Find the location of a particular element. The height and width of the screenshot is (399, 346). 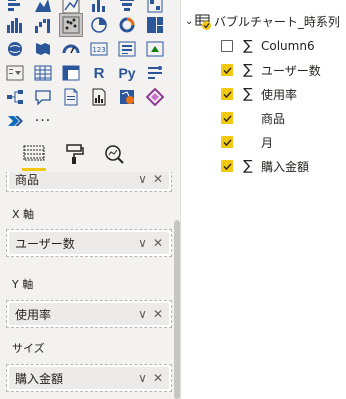

scatter-chart-icon is located at coordinates (71, 25).